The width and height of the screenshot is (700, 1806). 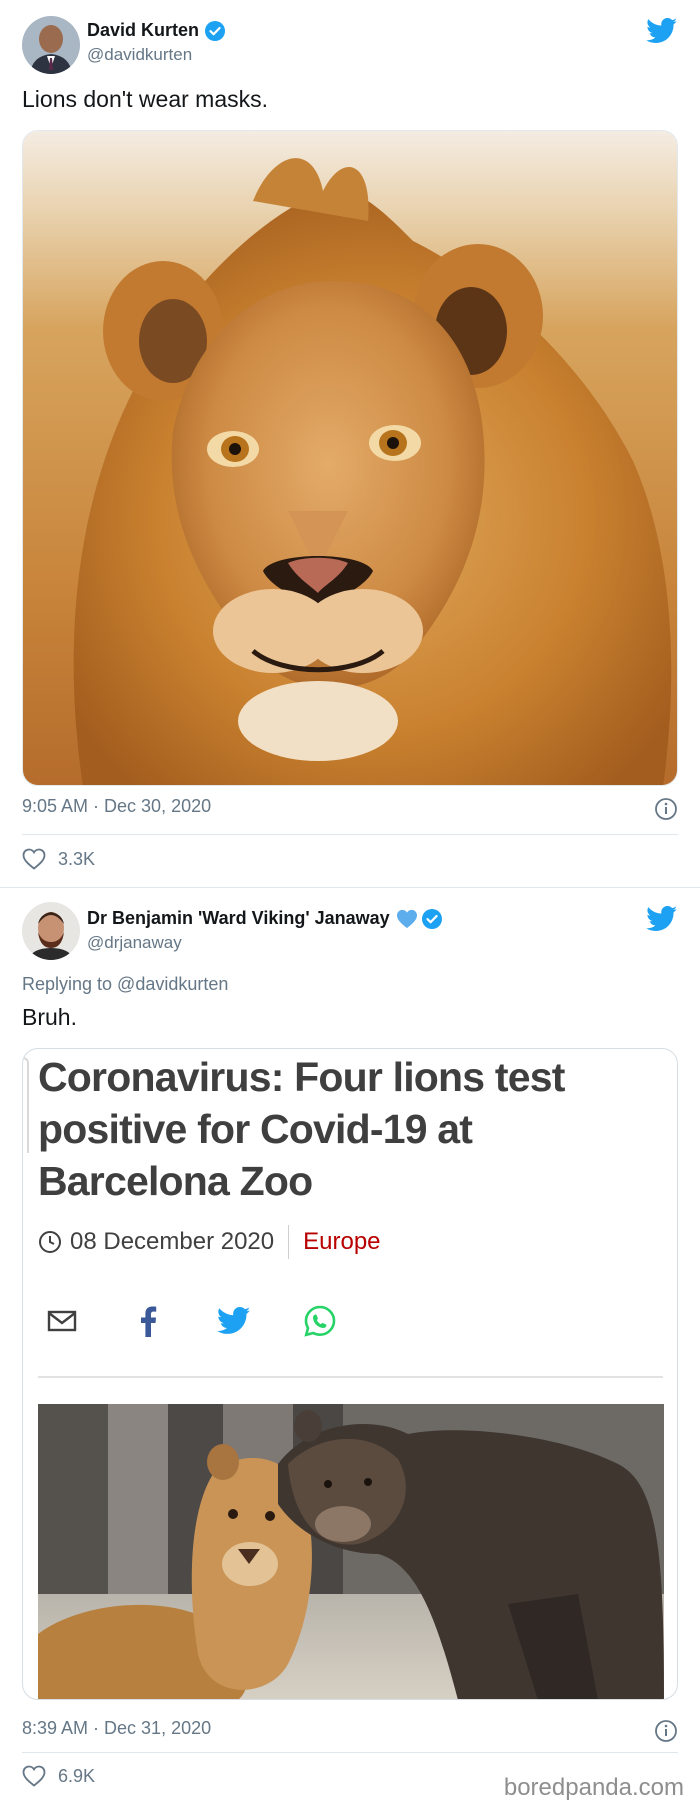 I want to click on like-count: 6.9K, so click(x=77, y=1775).